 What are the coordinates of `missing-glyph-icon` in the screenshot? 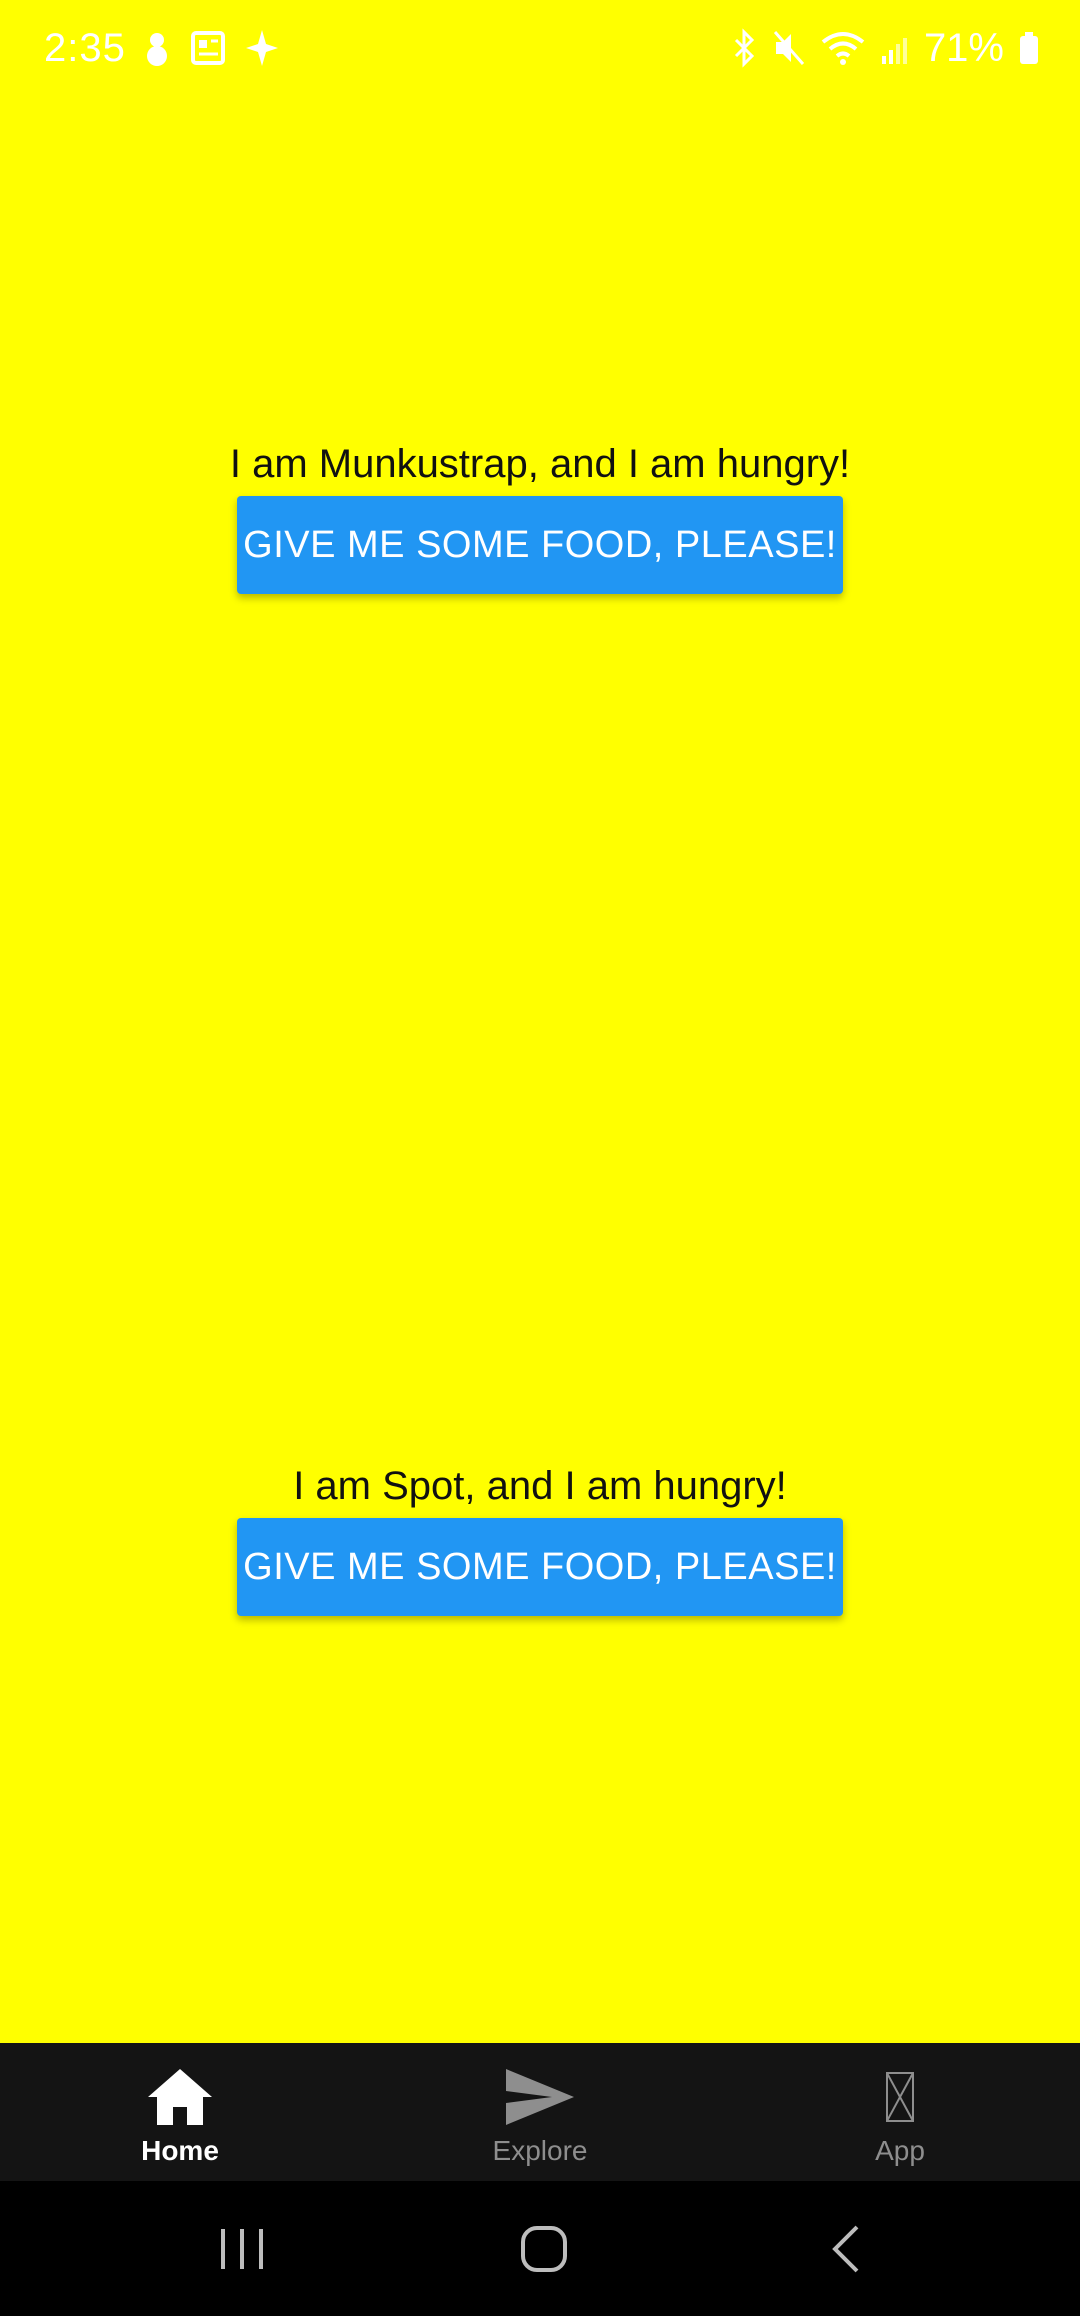 It's located at (900, 2097).